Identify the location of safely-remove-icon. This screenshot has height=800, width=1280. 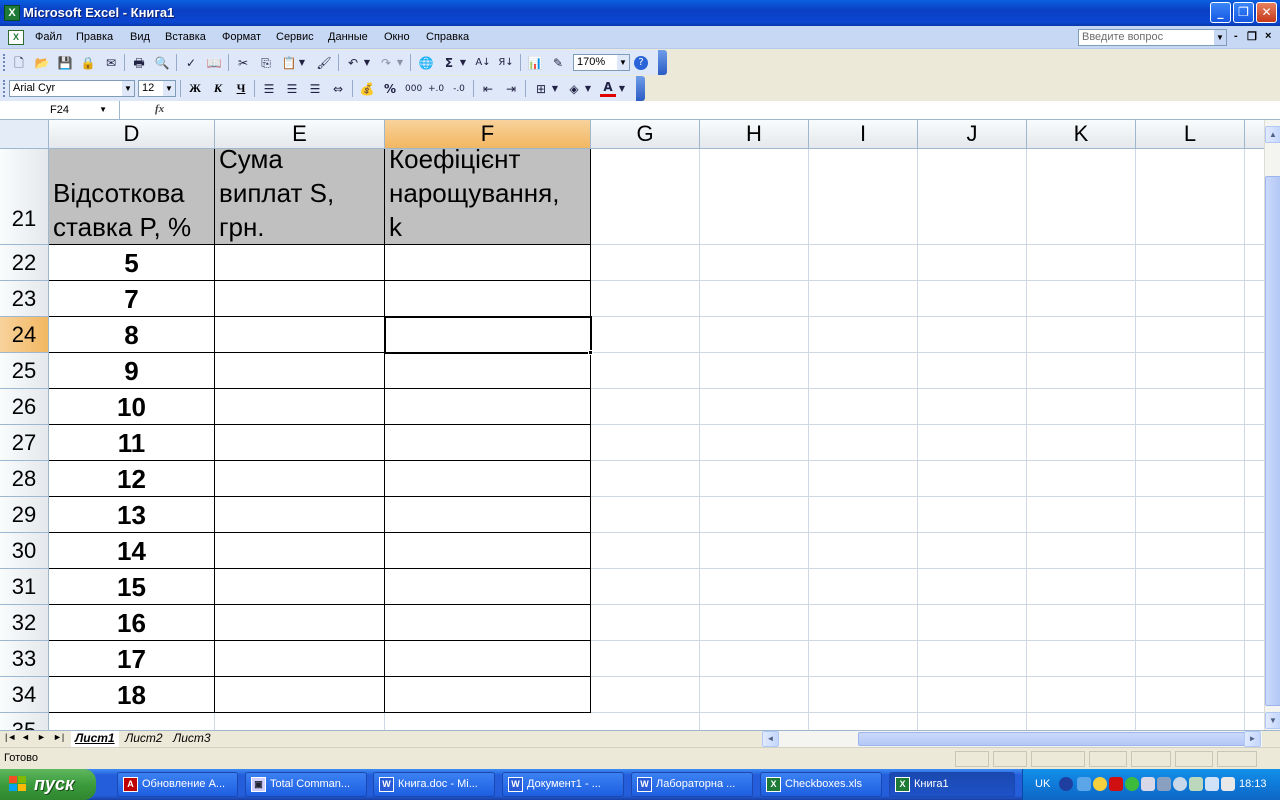
(1196, 784).